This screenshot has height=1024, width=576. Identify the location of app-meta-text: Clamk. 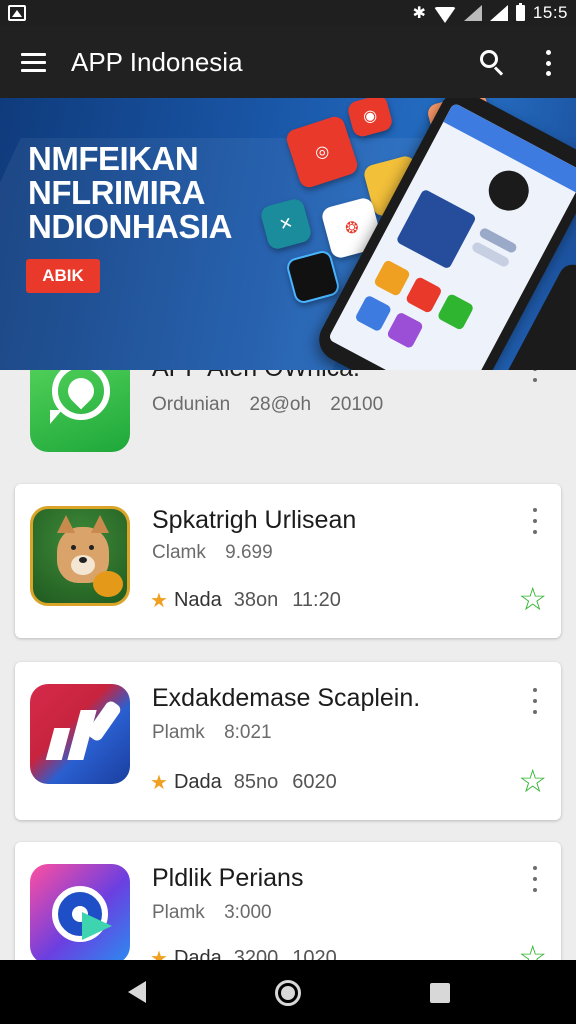
(179, 552).